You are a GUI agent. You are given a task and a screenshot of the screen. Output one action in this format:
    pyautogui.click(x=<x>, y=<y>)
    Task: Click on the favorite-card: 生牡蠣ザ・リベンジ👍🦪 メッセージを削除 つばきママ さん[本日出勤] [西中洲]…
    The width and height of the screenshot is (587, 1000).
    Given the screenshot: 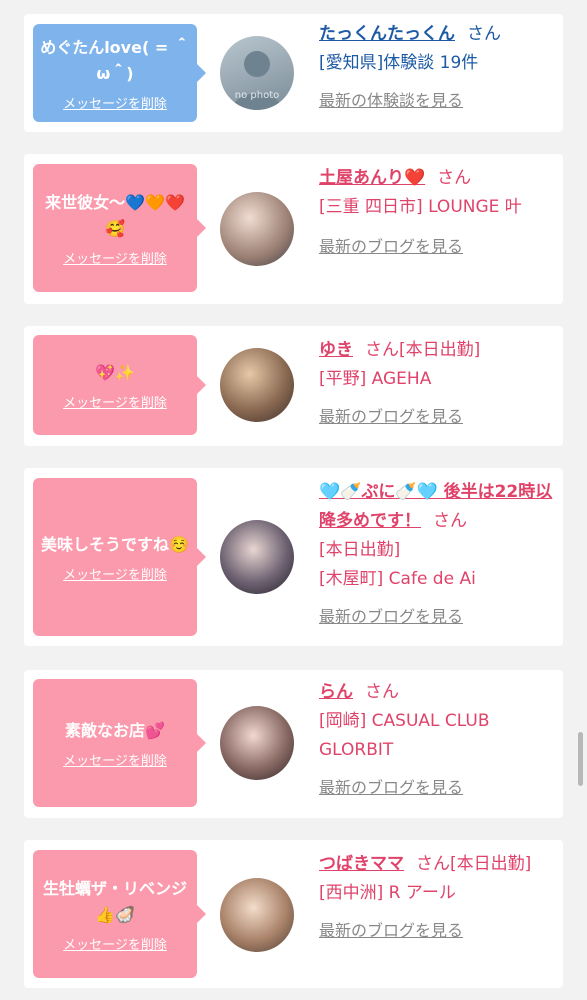 What is the action you would take?
    pyautogui.click(x=293, y=914)
    